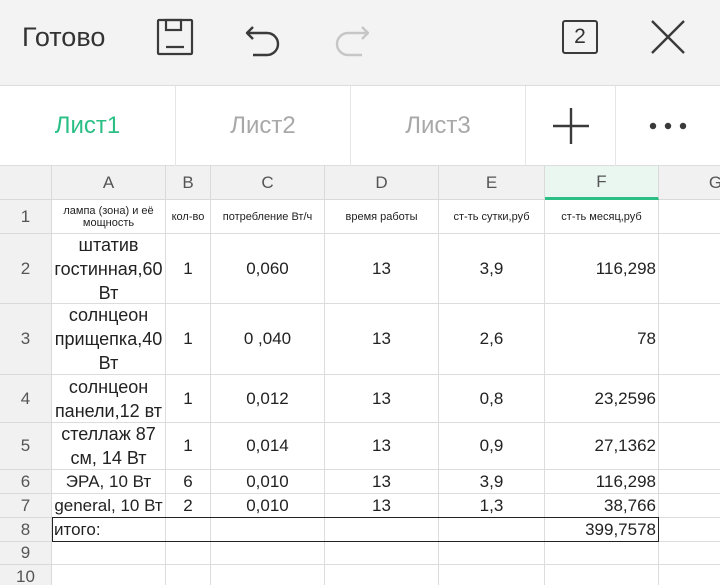 This screenshot has width=720, height=585. What do you see at coordinates (602, 553) in the screenshot?
I see `cell-f9` at bounding box center [602, 553].